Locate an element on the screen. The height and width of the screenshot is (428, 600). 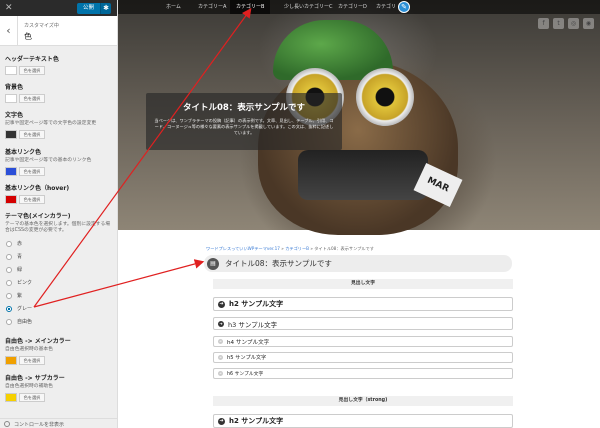
section-label: 見出し文字 is located at coordinates (363, 284).